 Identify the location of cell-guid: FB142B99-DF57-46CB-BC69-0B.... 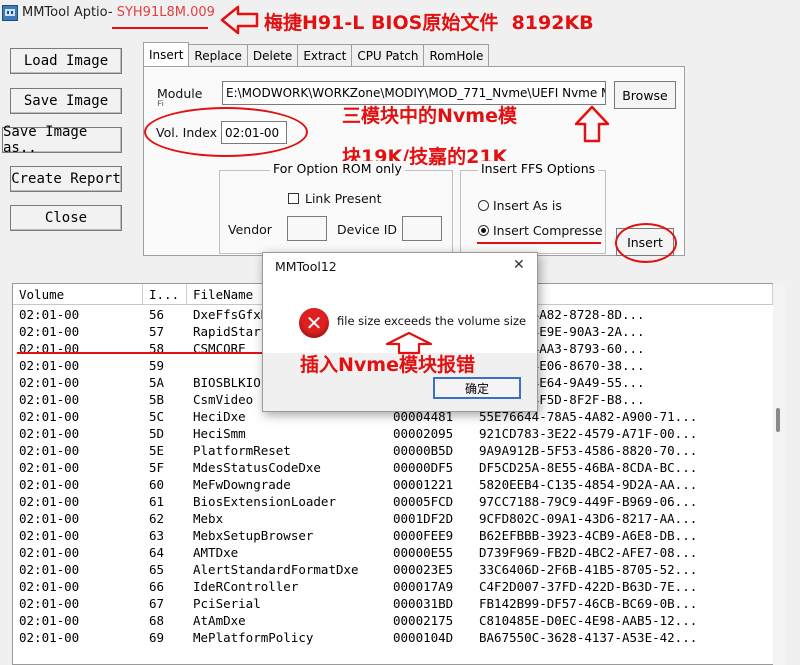
(588, 603).